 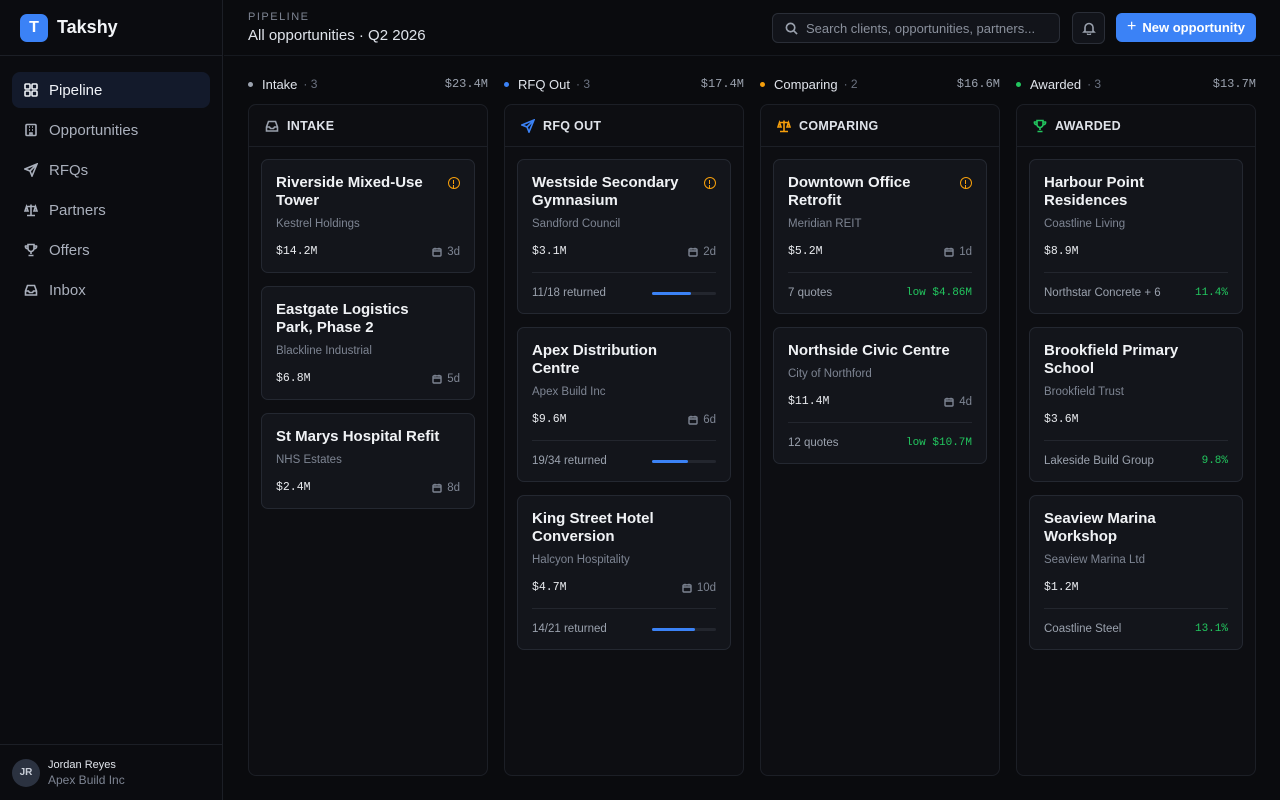 What do you see at coordinates (569, 293) in the screenshot?
I see `returned-count: 11/18 returned` at bounding box center [569, 293].